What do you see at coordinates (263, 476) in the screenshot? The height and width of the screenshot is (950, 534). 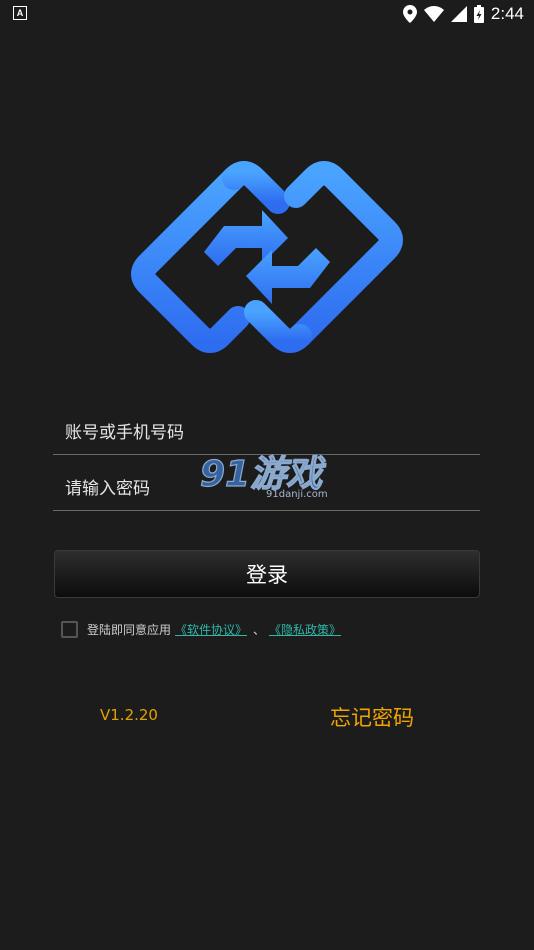 I see `watermark-logo: 91游戏 91danji.com` at bounding box center [263, 476].